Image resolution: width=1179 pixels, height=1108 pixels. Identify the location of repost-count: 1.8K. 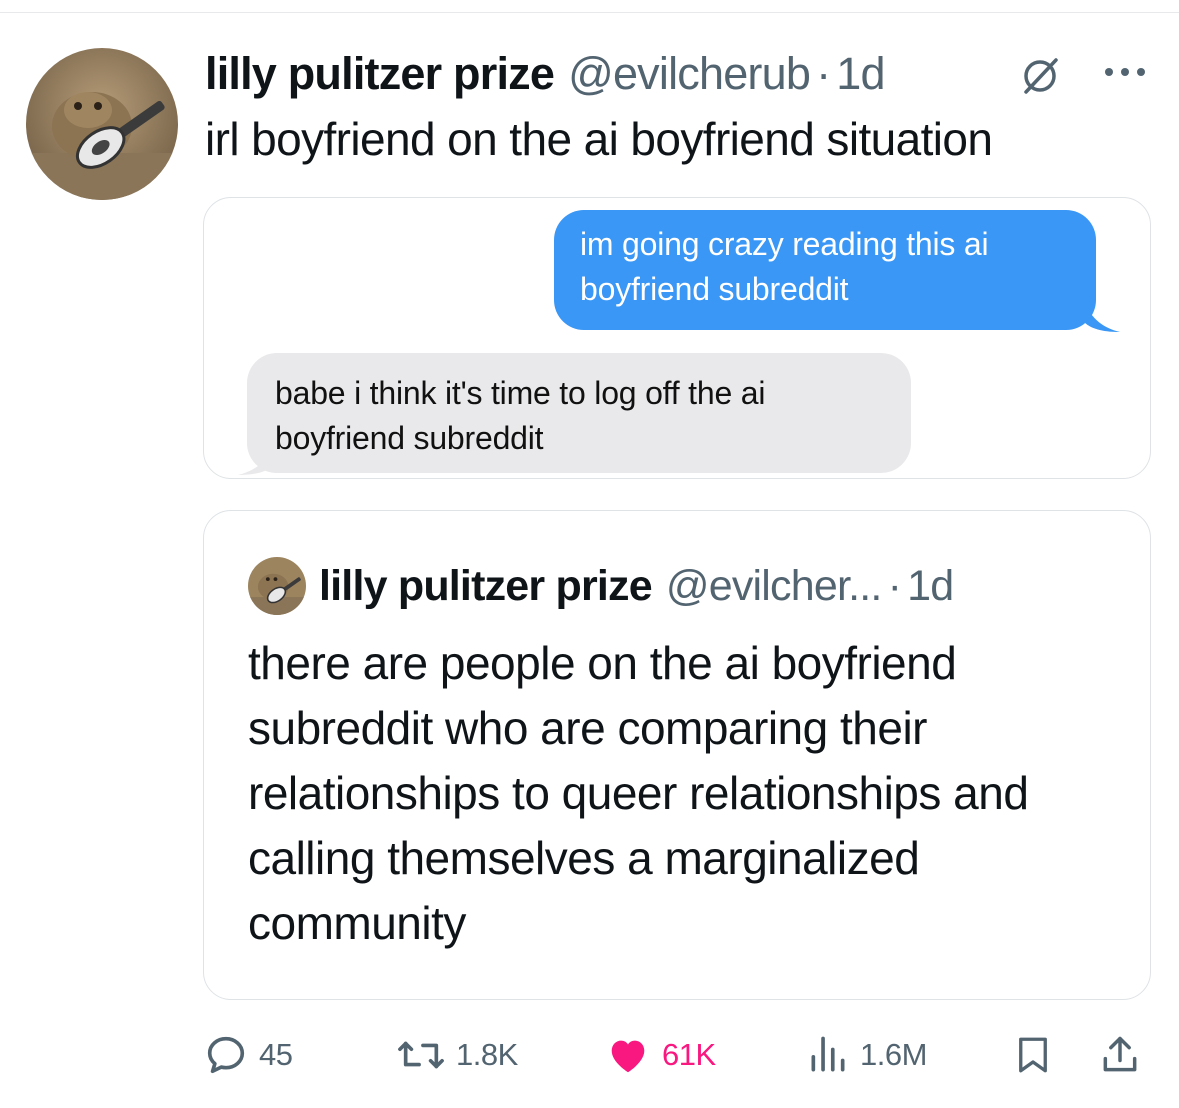
(487, 1054).